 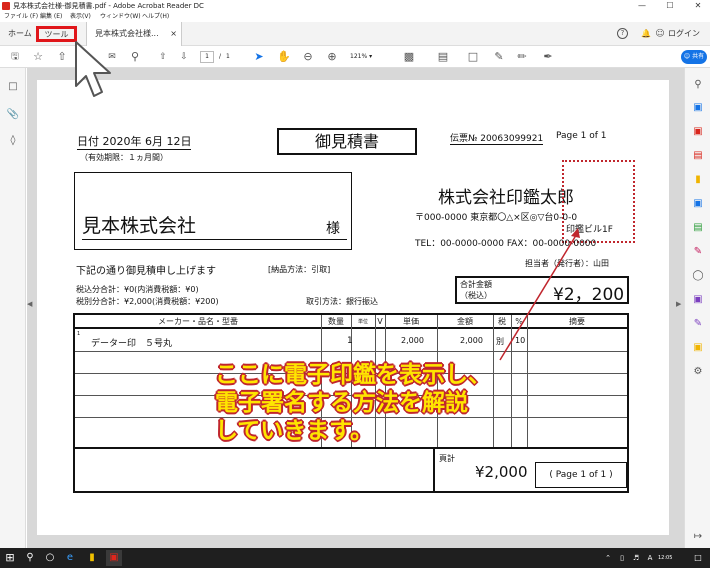 What do you see at coordinates (214, 226) in the screenshot?
I see `doc-customer-name: 見本株式会社` at bounding box center [214, 226].